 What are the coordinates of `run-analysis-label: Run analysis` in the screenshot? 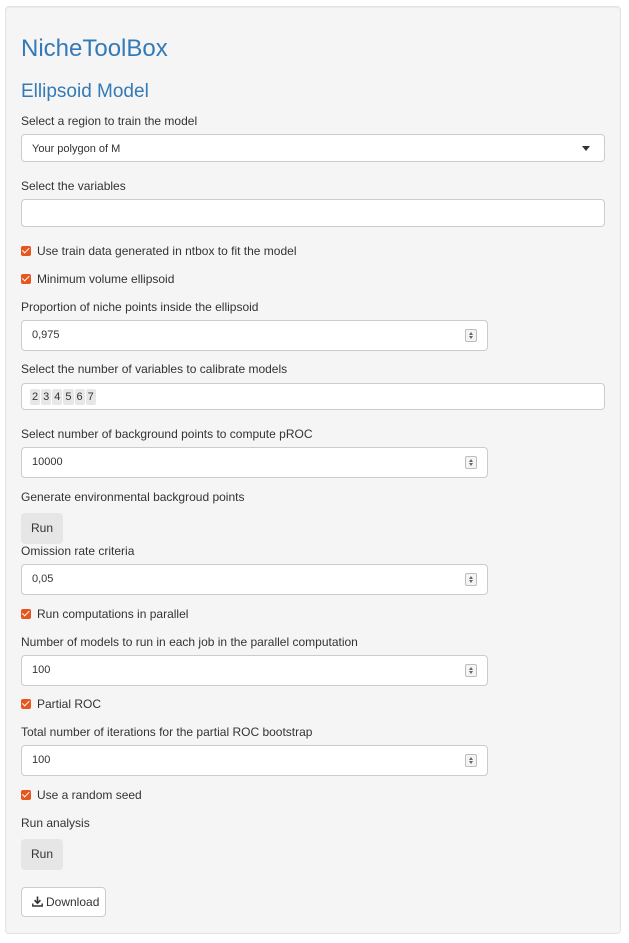 It's located at (55, 823).